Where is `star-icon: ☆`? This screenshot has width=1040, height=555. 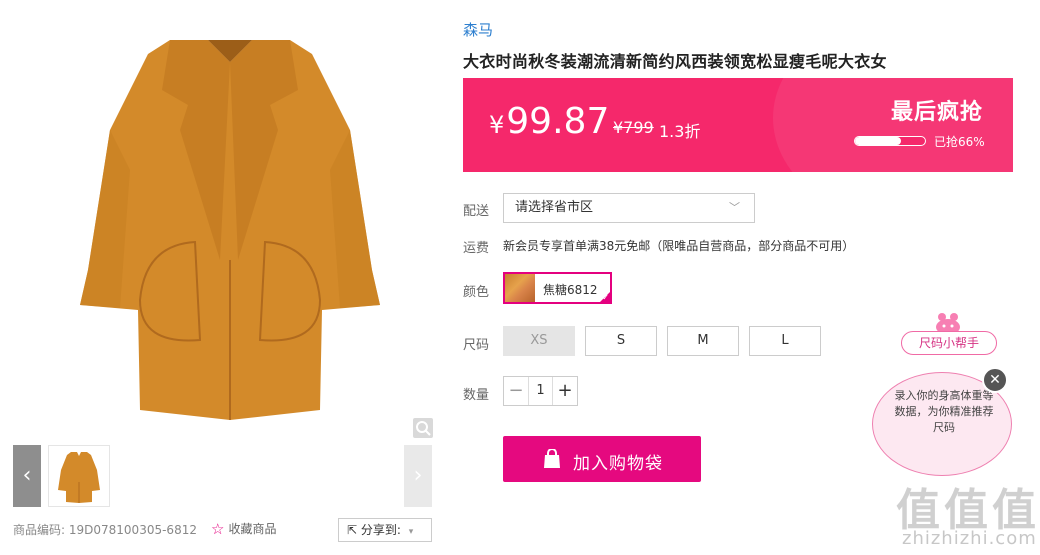 star-icon: ☆ is located at coordinates (218, 529).